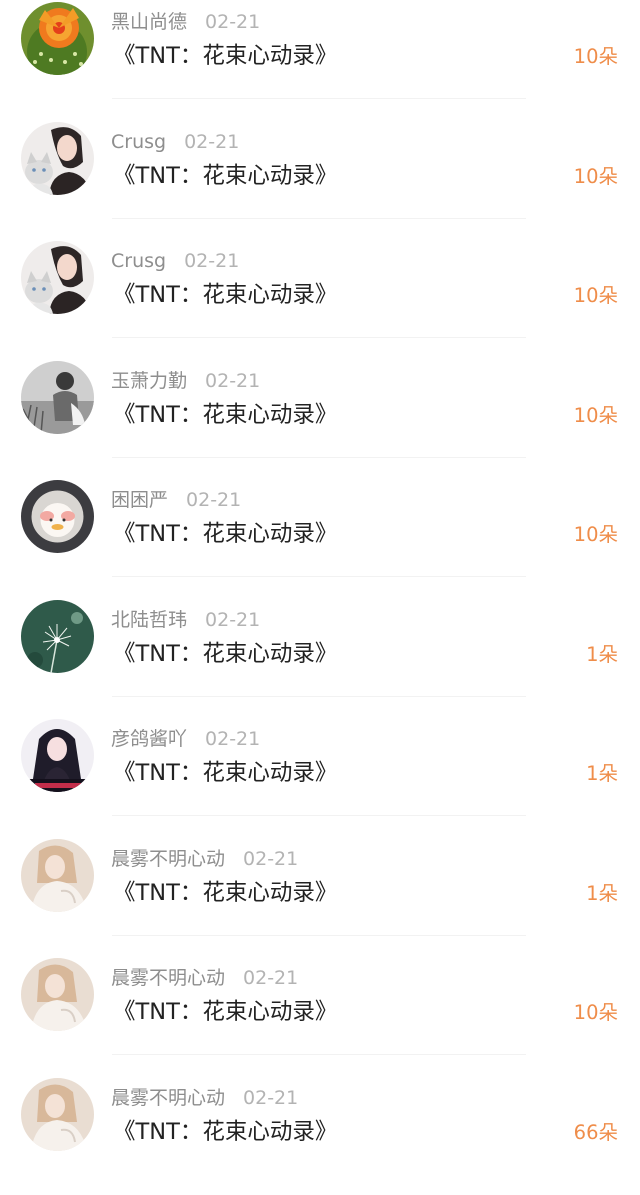 Image resolution: width=640 pixels, height=1195 pixels. Describe the element at coordinates (176, 500) in the screenshot. I see `item-meta: 困困严 02-21` at that location.